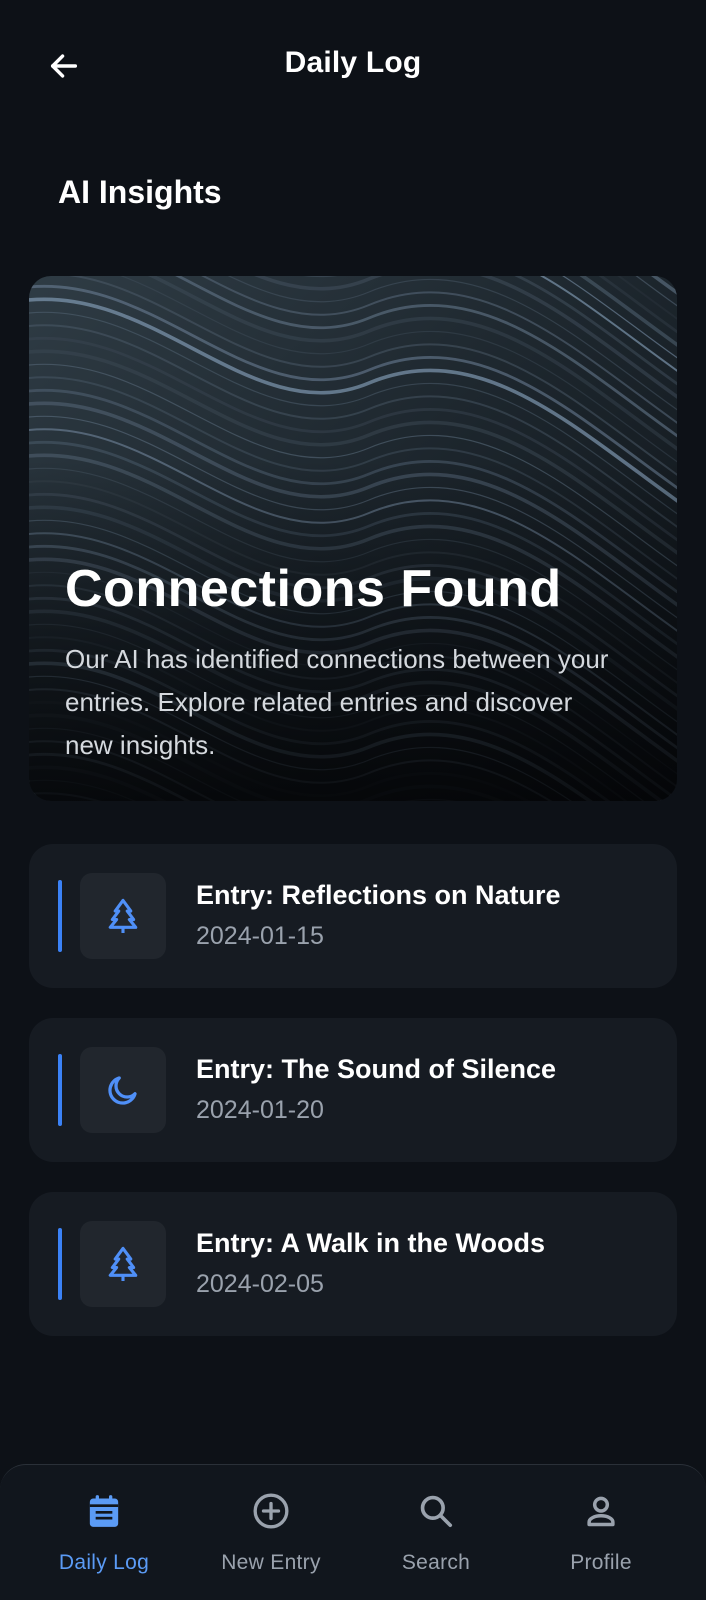 The height and width of the screenshot is (1600, 706). Describe the element at coordinates (601, 1532) in the screenshot. I see `nav-item-profile: Profile` at that location.